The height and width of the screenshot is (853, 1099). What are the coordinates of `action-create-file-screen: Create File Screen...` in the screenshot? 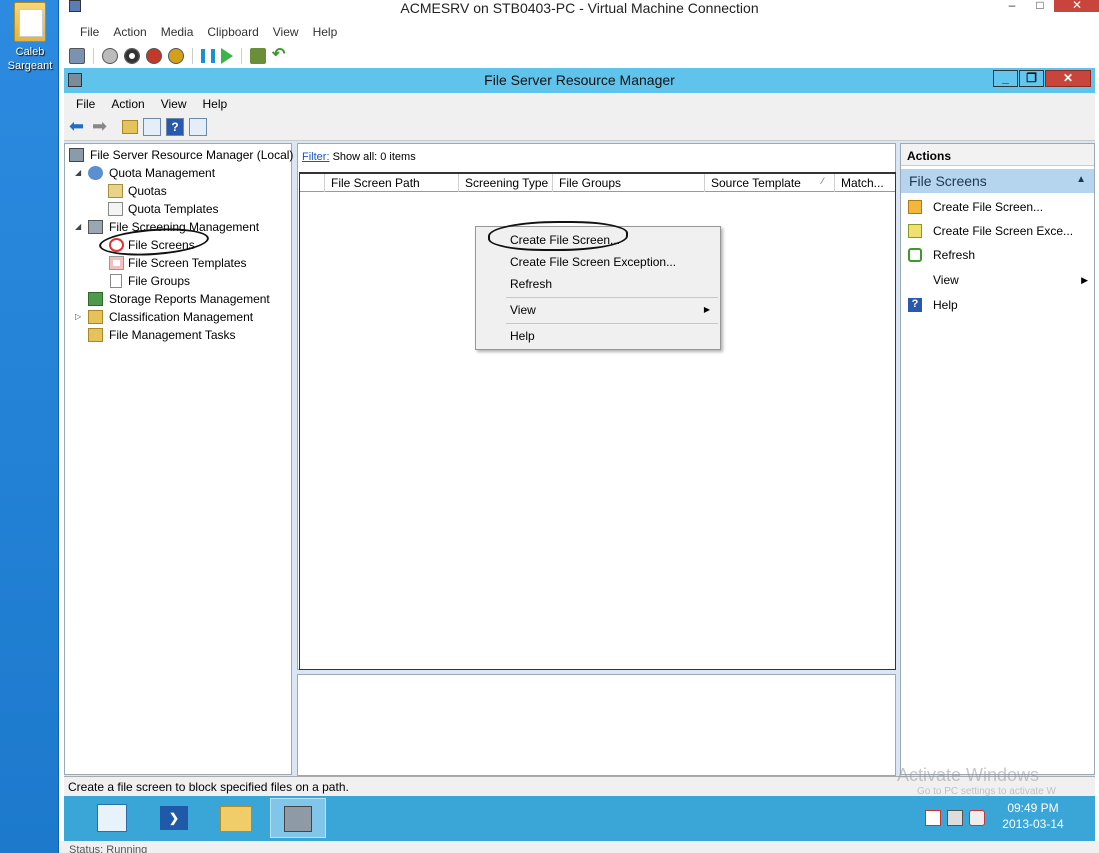 It's located at (997, 207).